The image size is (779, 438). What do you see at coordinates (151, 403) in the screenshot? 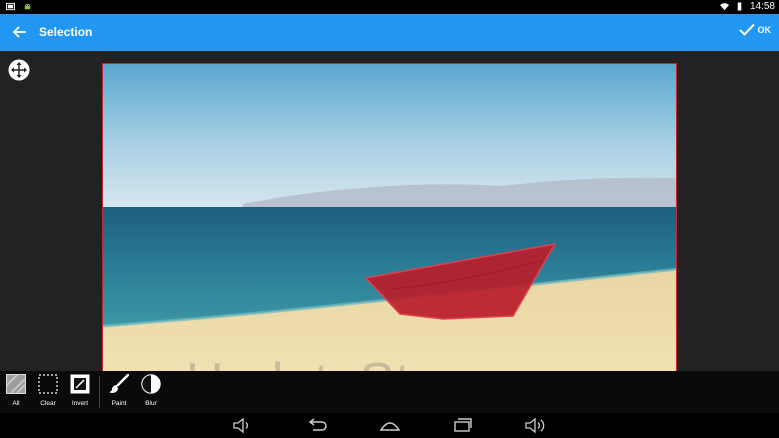
I see `tool-label-blur: Blur` at bounding box center [151, 403].